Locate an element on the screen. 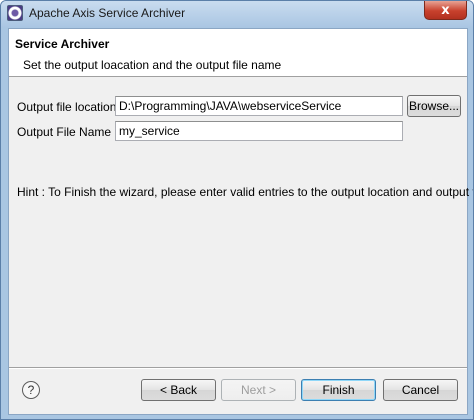  footer-separator is located at coordinates (238, 368).